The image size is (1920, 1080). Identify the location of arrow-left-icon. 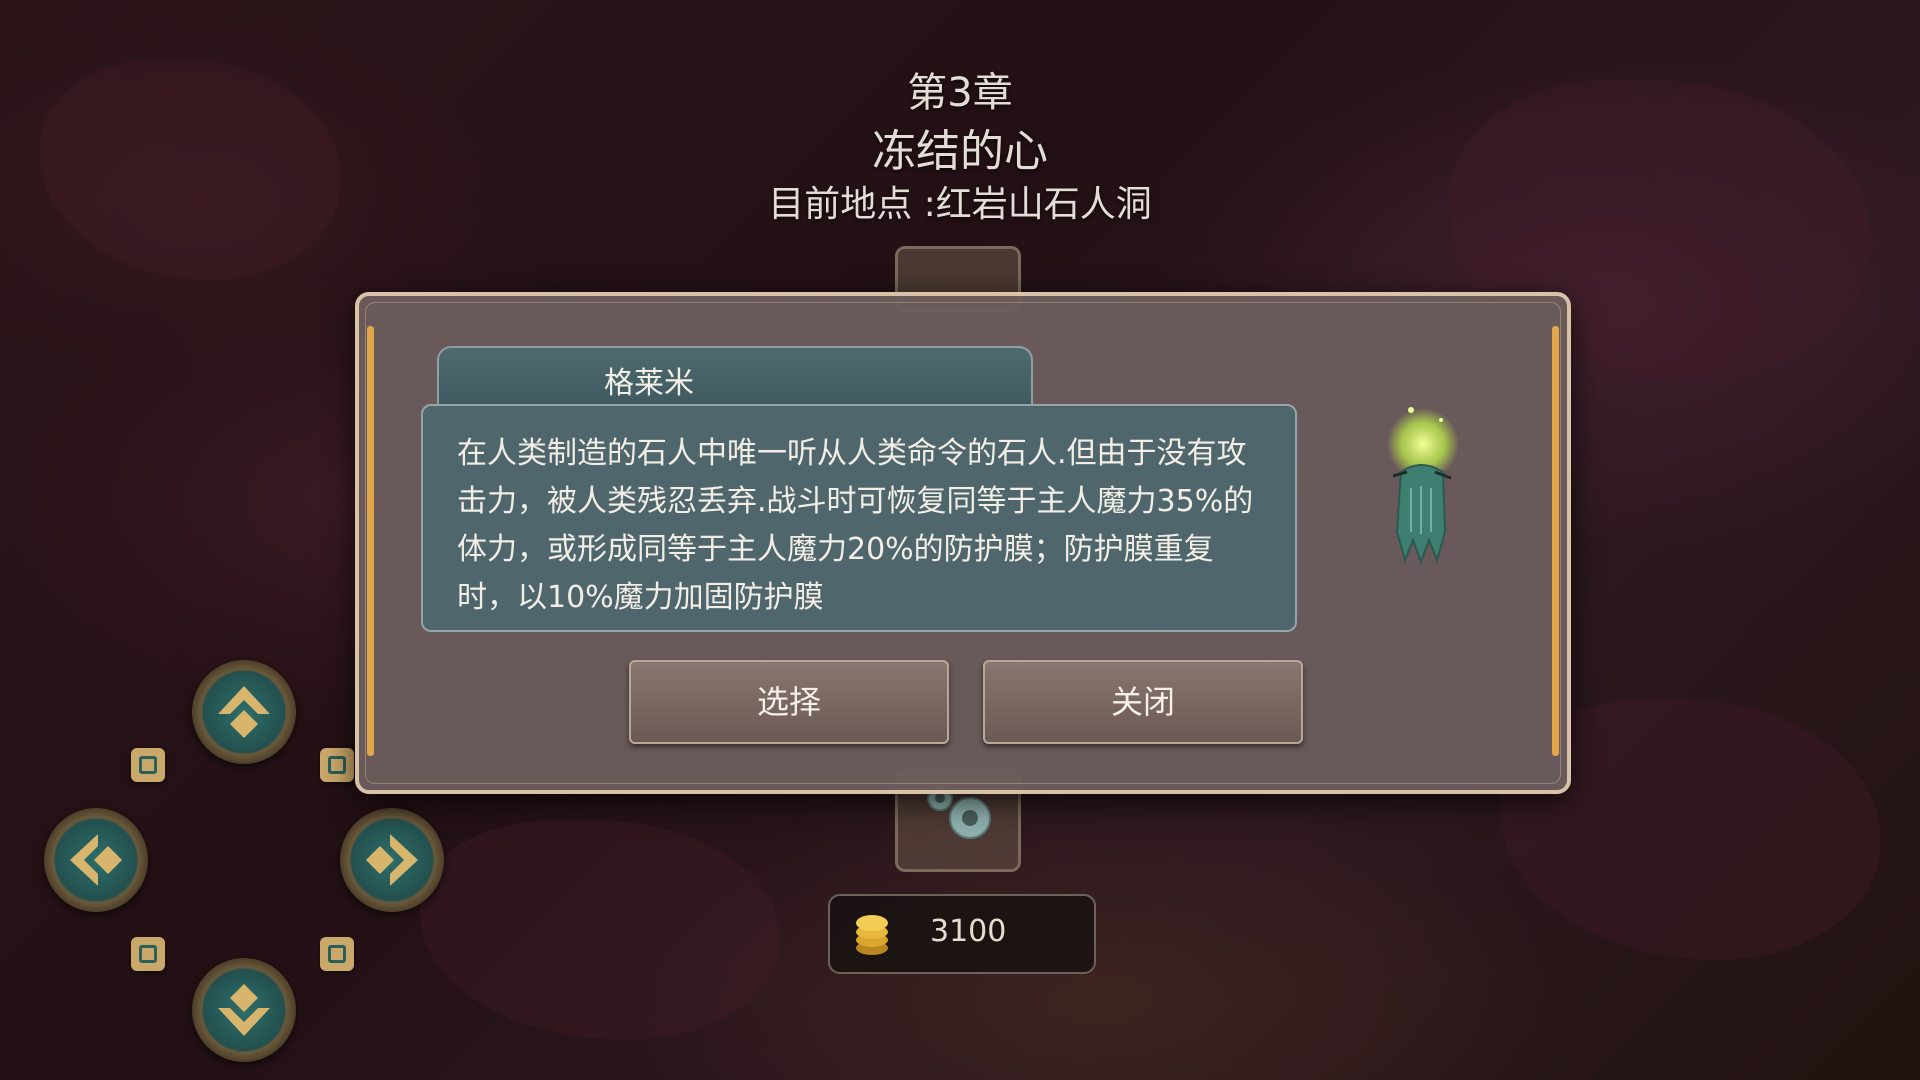
(96, 860).